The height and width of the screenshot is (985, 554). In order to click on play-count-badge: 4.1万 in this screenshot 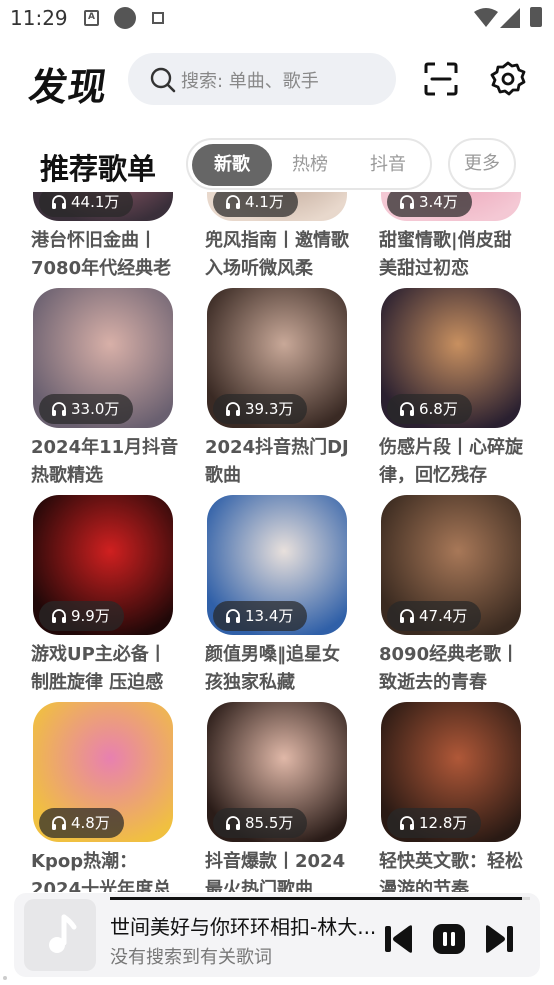, I will do `click(255, 204)`.